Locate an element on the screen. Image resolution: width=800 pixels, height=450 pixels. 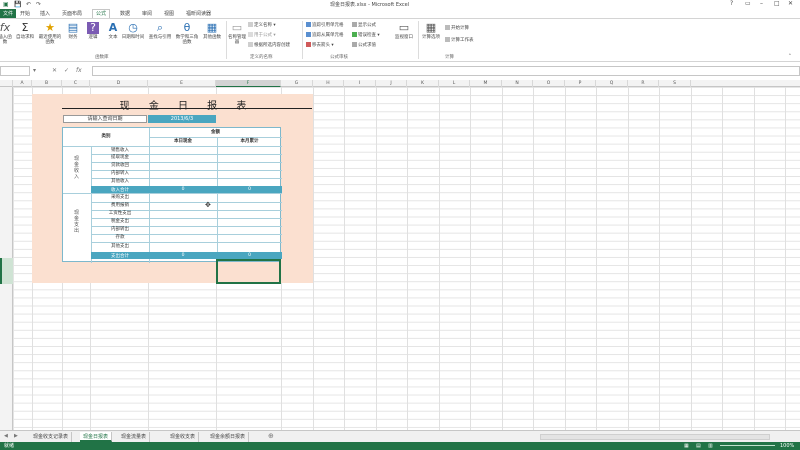
column-header: A is located at coordinates (22, 83).